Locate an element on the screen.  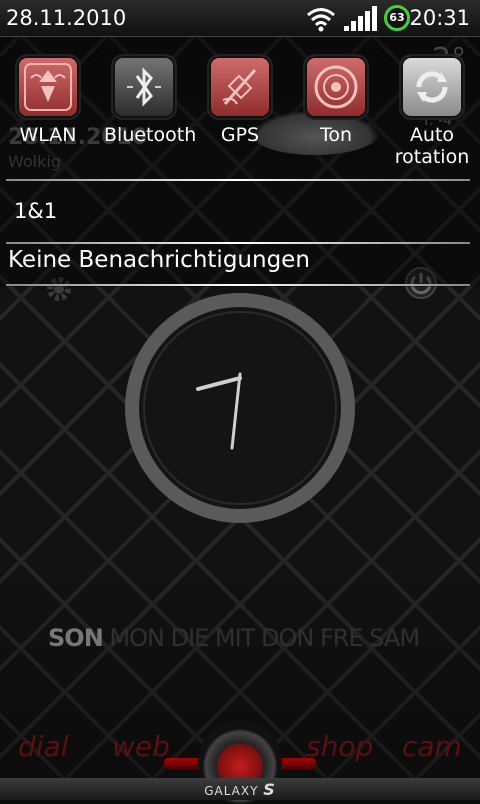
autorotation-label-line1: Auto is located at coordinates (432, 135).